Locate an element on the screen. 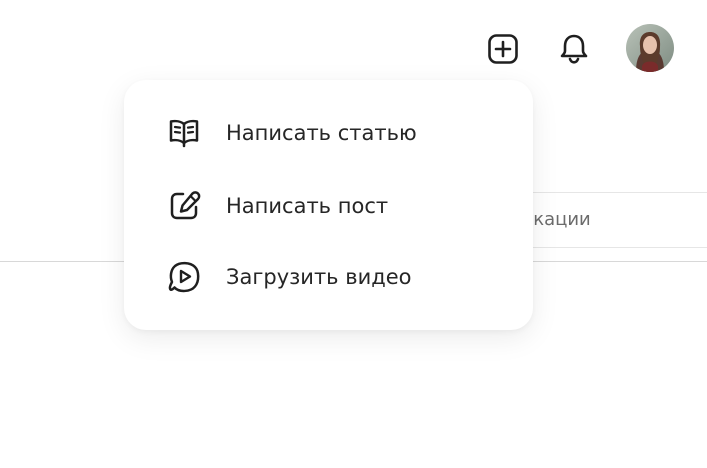  menu-item-upload-video: Загрузить видео is located at coordinates (328, 277).